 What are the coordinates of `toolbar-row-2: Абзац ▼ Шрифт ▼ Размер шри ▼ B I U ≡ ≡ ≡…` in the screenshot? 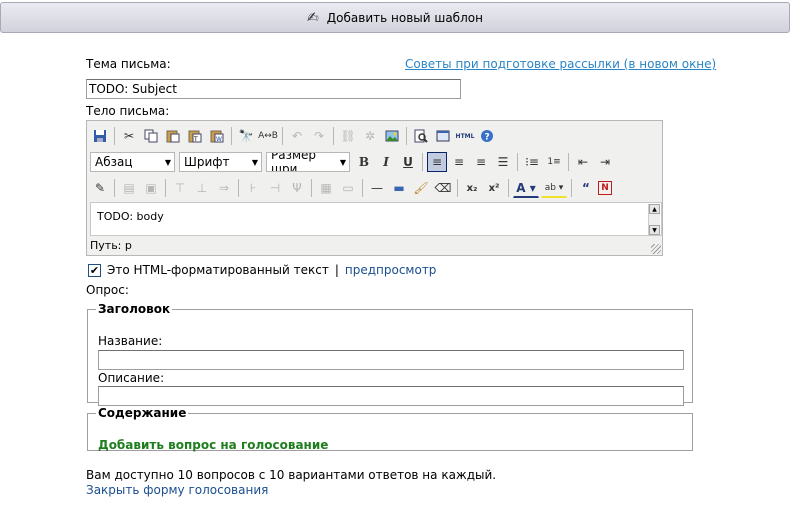 It's located at (353, 162).